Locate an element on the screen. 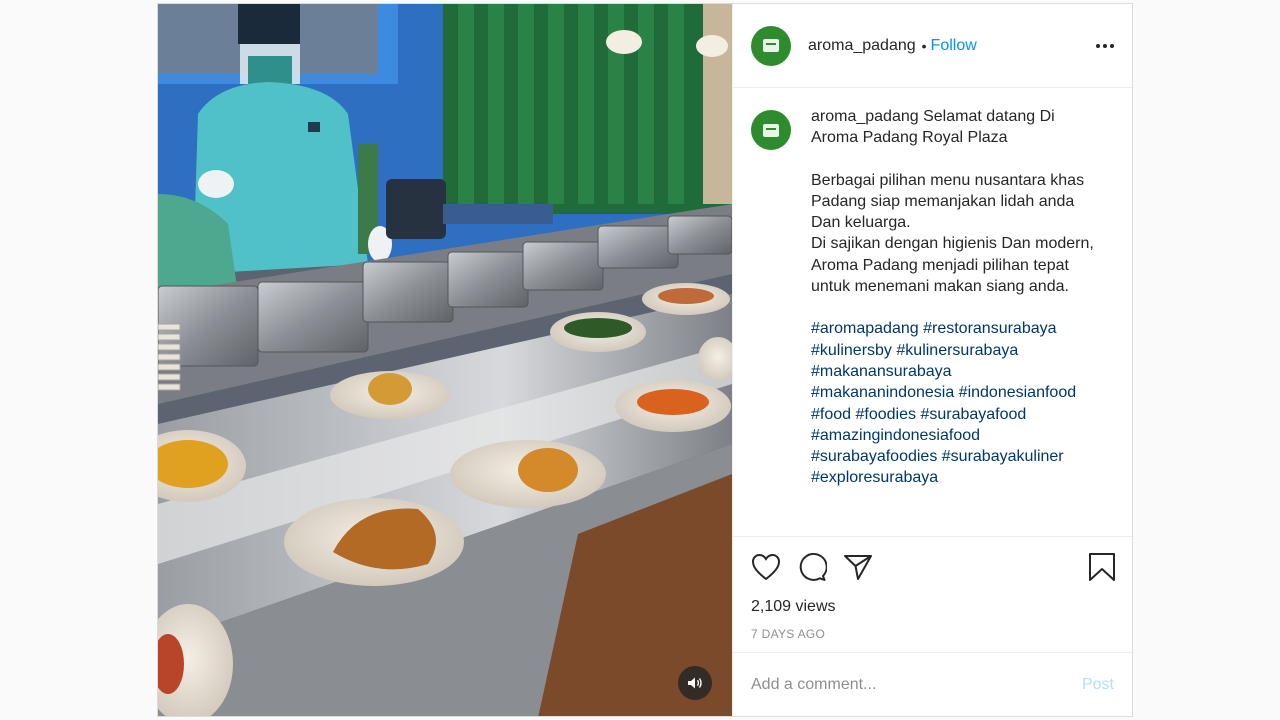  add-comment-bar: Post is located at coordinates (932, 684).